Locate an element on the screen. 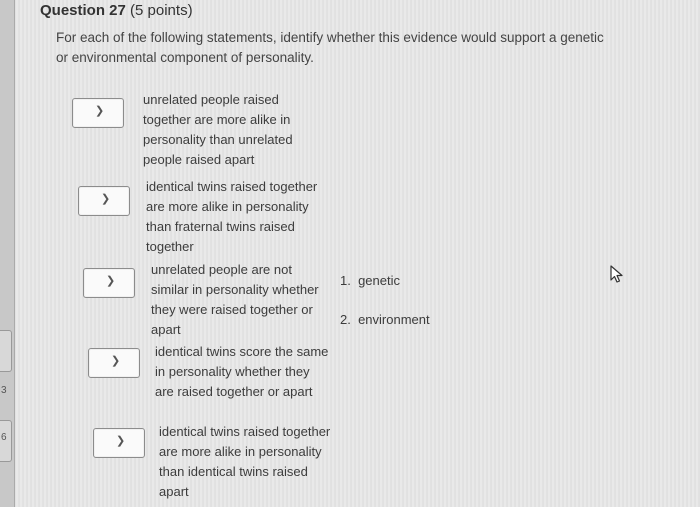  answer-dropdown-4: ❯ is located at coordinates (114, 363).